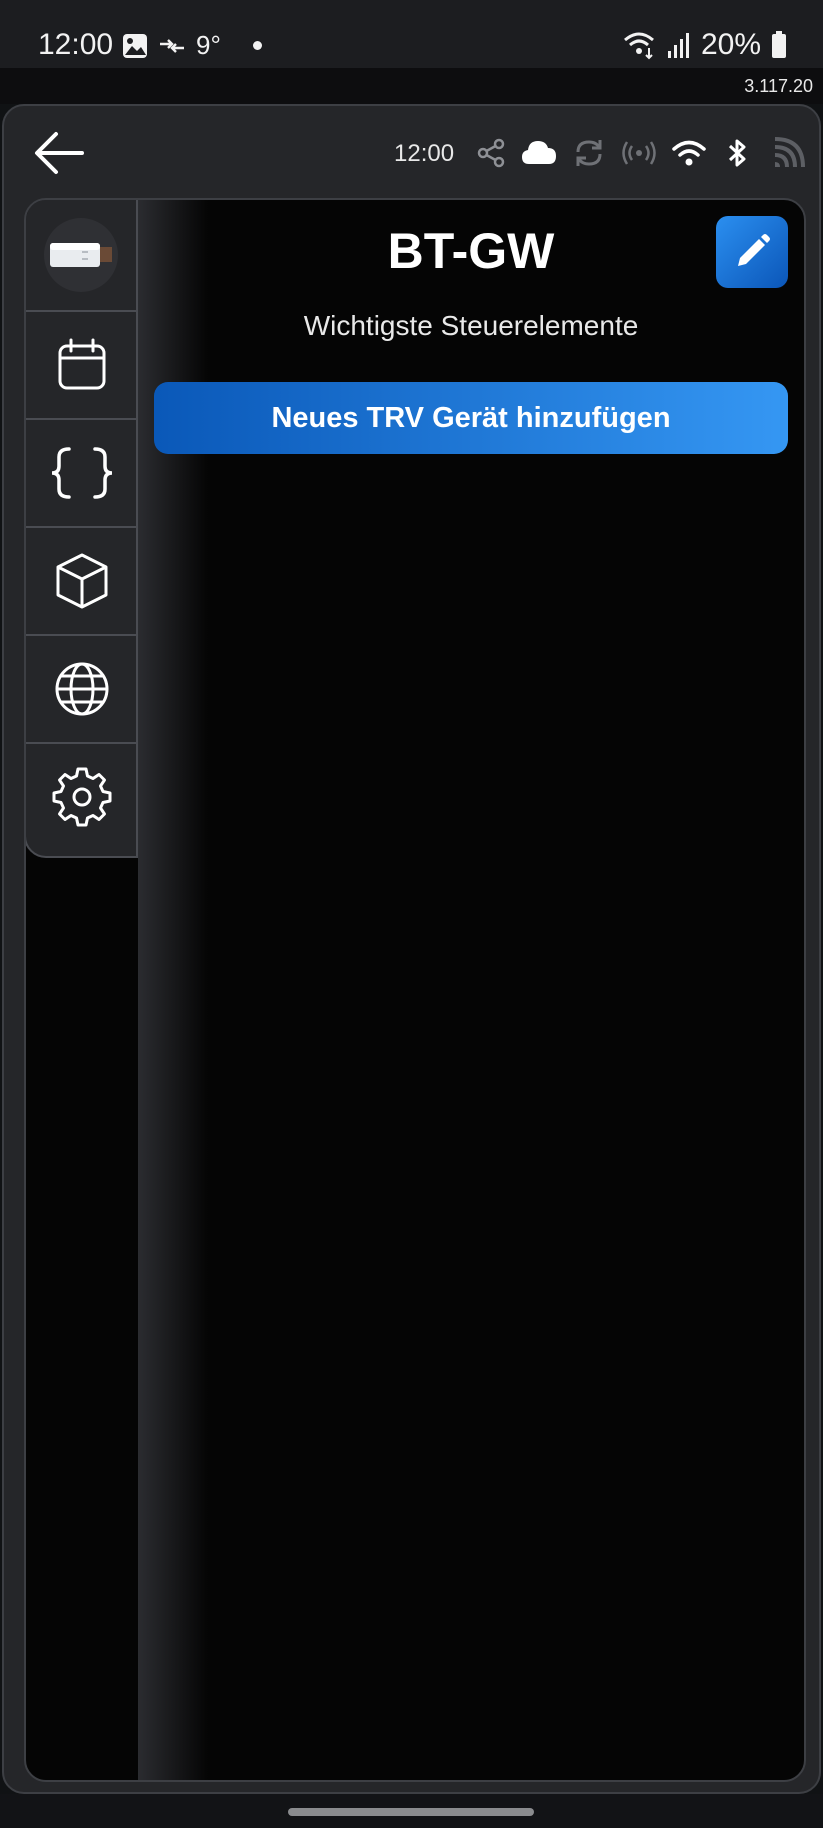  What do you see at coordinates (135, 45) in the screenshot?
I see `gallery-icon` at bounding box center [135, 45].